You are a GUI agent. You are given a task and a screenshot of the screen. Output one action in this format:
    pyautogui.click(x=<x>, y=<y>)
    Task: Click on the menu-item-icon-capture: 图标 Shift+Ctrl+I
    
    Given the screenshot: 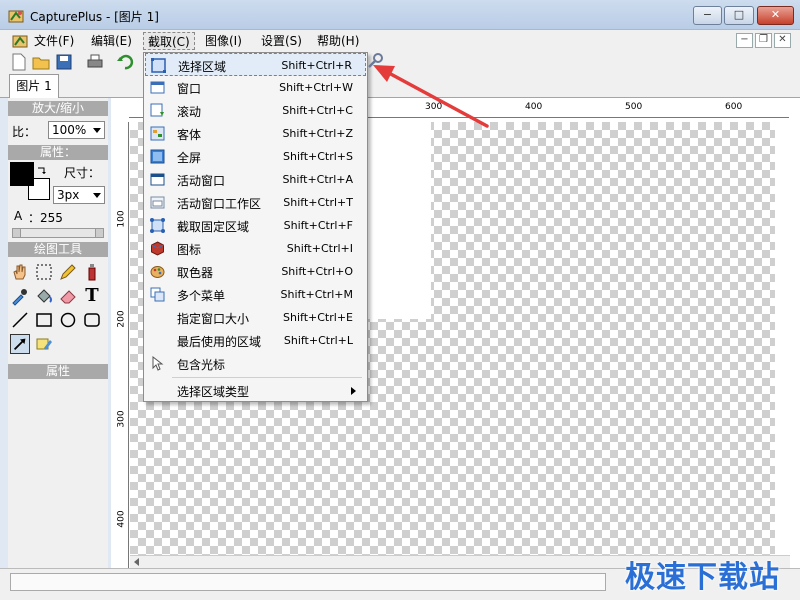 What is the action you would take?
    pyautogui.click(x=255, y=248)
    